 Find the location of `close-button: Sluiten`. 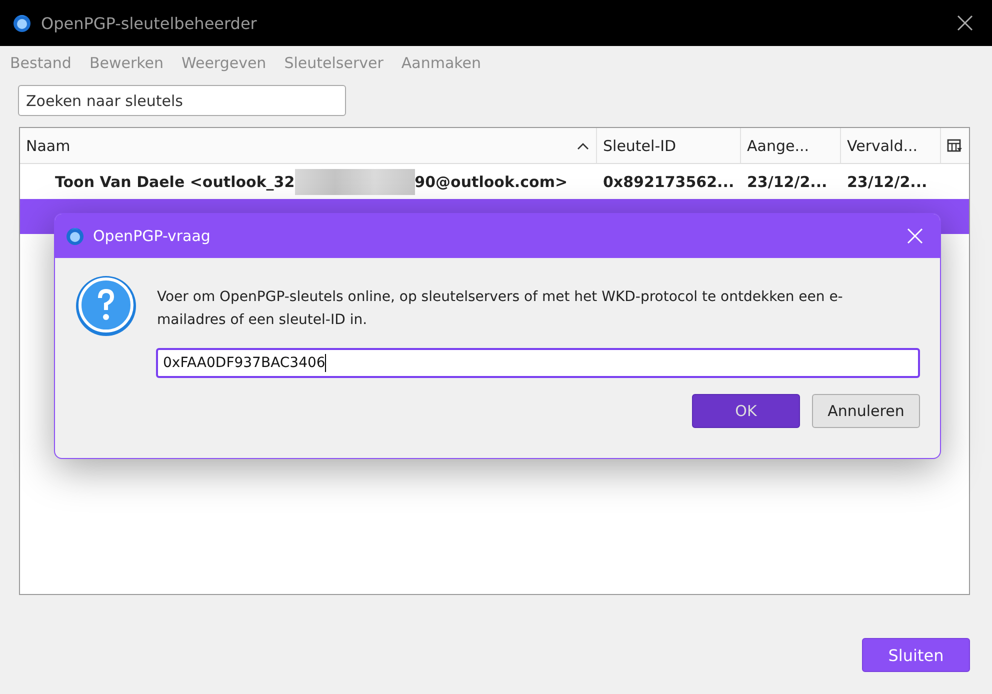

close-button: Sluiten is located at coordinates (916, 655).